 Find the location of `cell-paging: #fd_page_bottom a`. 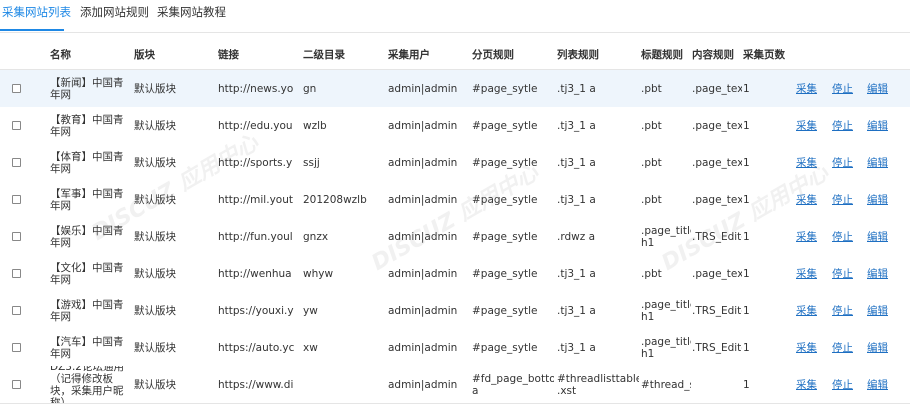

cell-paging: #fd_page_bottom a is located at coordinates (513, 384).